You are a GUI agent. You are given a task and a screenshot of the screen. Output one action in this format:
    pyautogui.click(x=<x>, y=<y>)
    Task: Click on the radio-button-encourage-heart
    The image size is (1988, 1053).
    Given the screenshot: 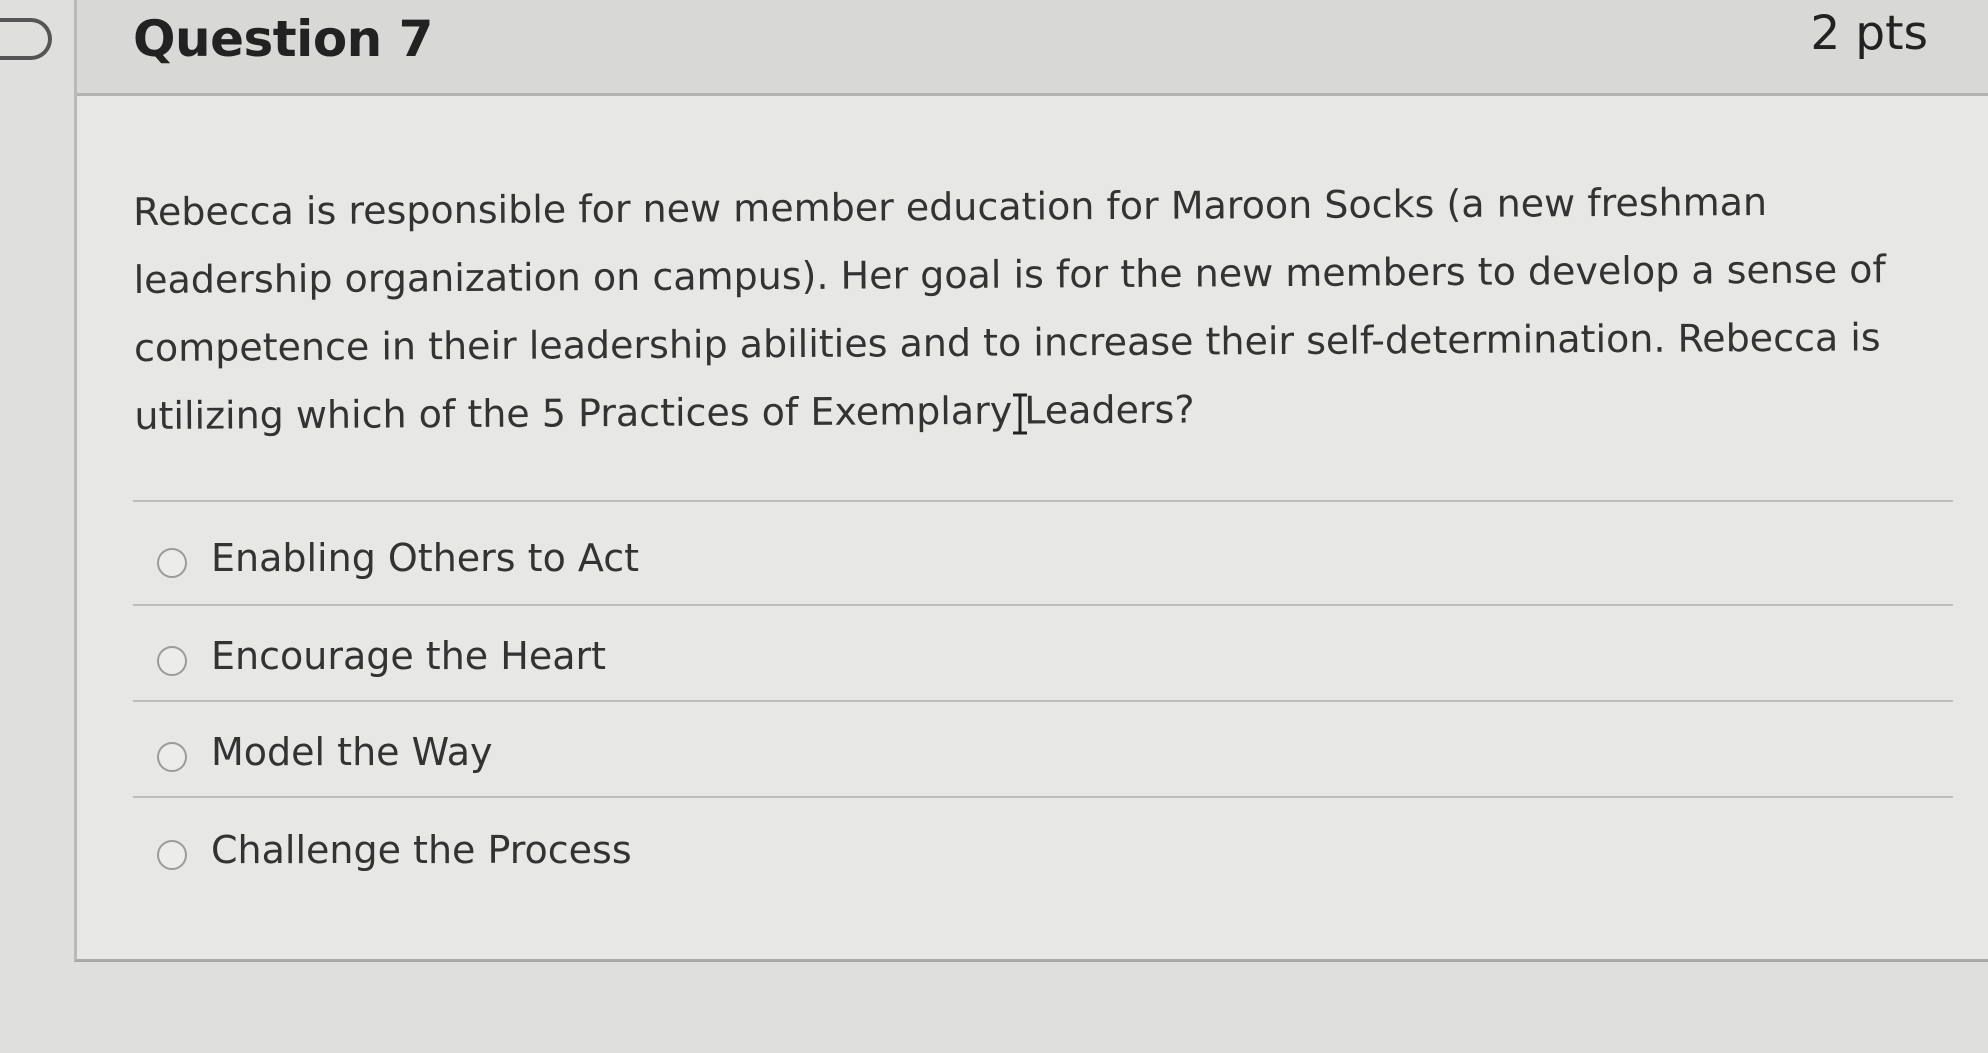 What is the action you would take?
    pyautogui.click(x=172, y=661)
    